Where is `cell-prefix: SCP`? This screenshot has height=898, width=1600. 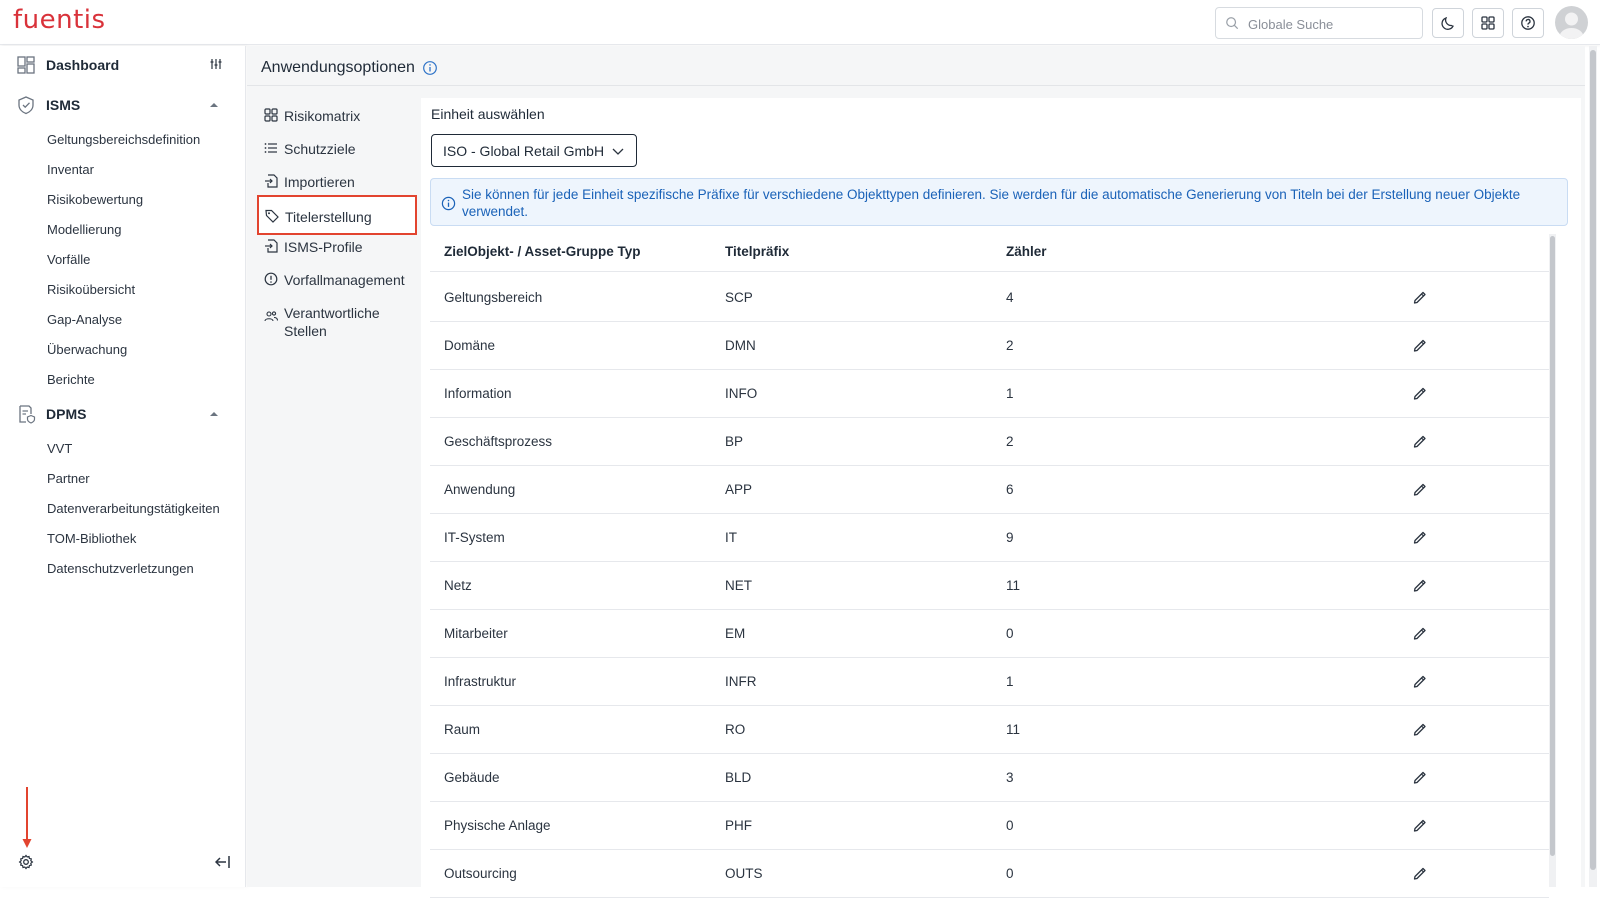 cell-prefix: SCP is located at coordinates (739, 297).